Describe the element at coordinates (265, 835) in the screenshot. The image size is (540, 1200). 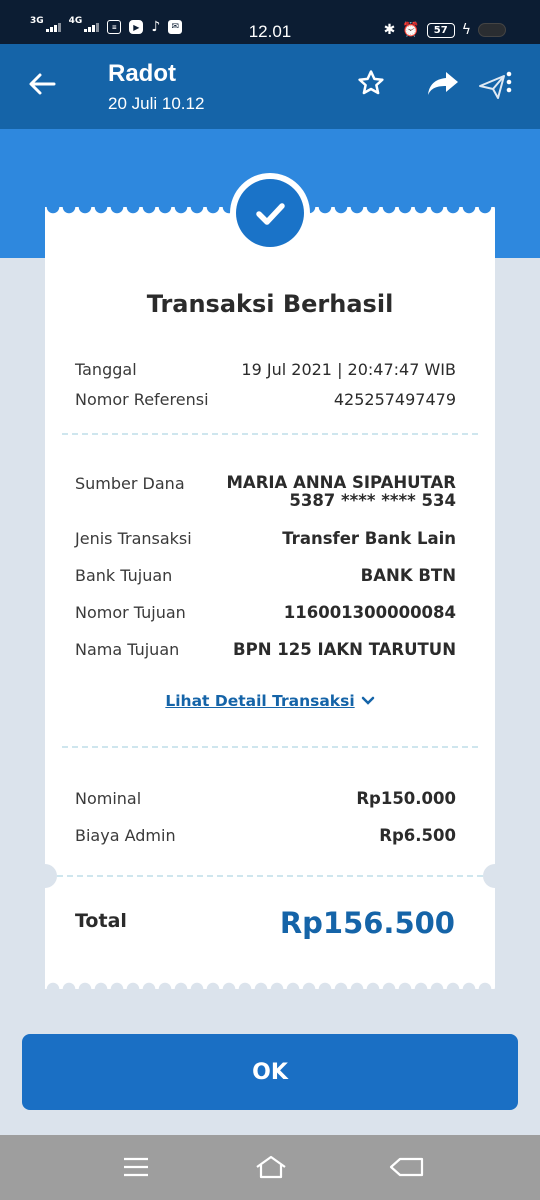
I see `row-admin-fee: Biaya Admin Rp6.500` at that location.